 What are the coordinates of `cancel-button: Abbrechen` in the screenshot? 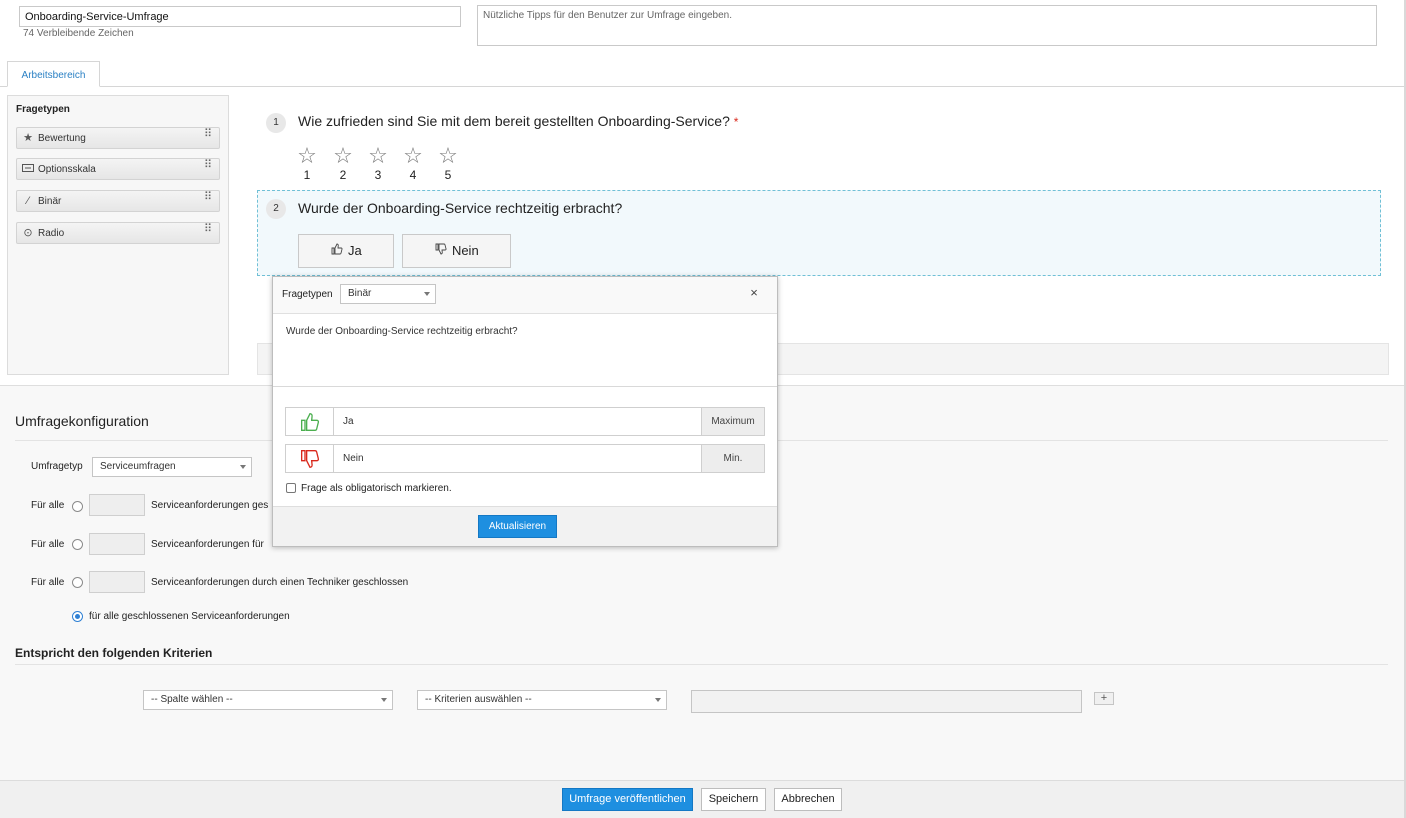 It's located at (808, 799).